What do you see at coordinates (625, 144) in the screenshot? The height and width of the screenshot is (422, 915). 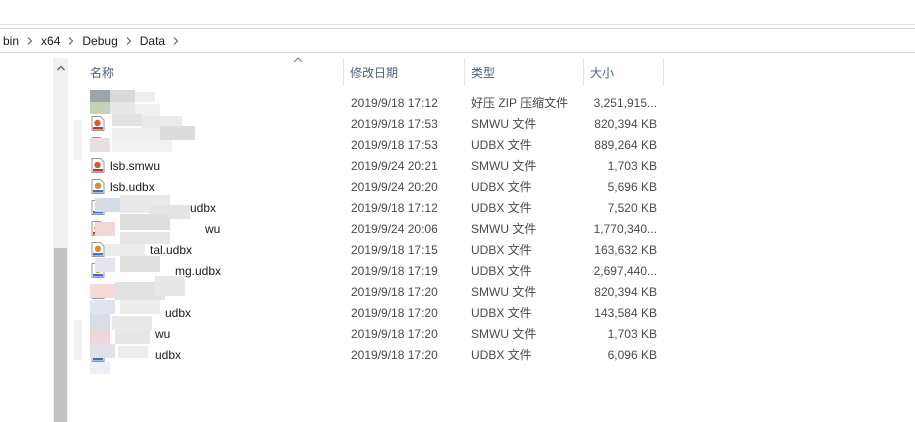 I see `file-size: 889,264 KB` at bounding box center [625, 144].